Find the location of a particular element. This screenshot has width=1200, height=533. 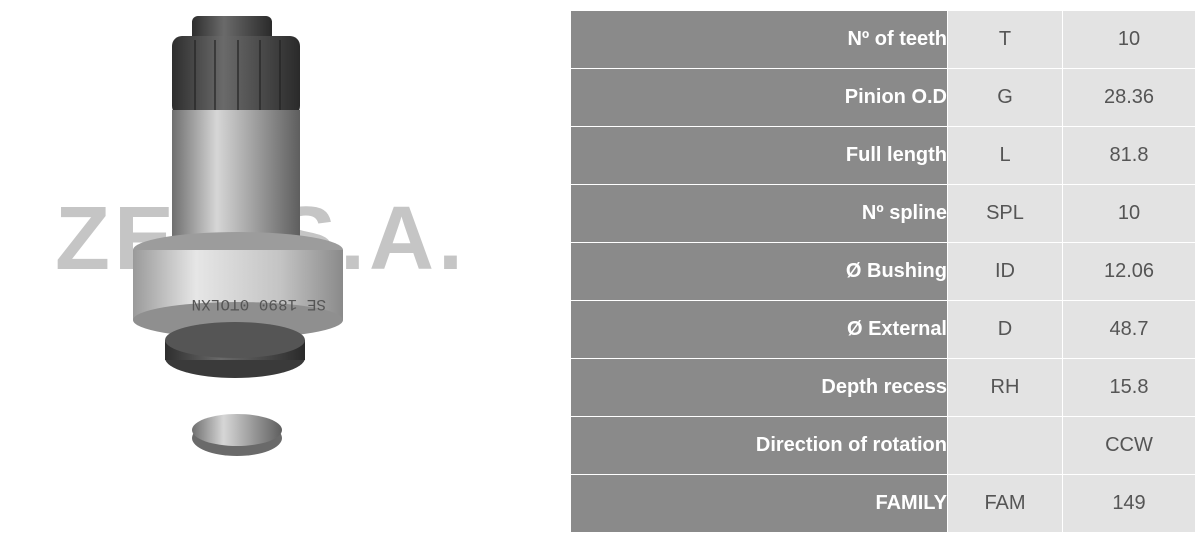

spec-row: Depth recess RH 15.8 is located at coordinates (883, 387).